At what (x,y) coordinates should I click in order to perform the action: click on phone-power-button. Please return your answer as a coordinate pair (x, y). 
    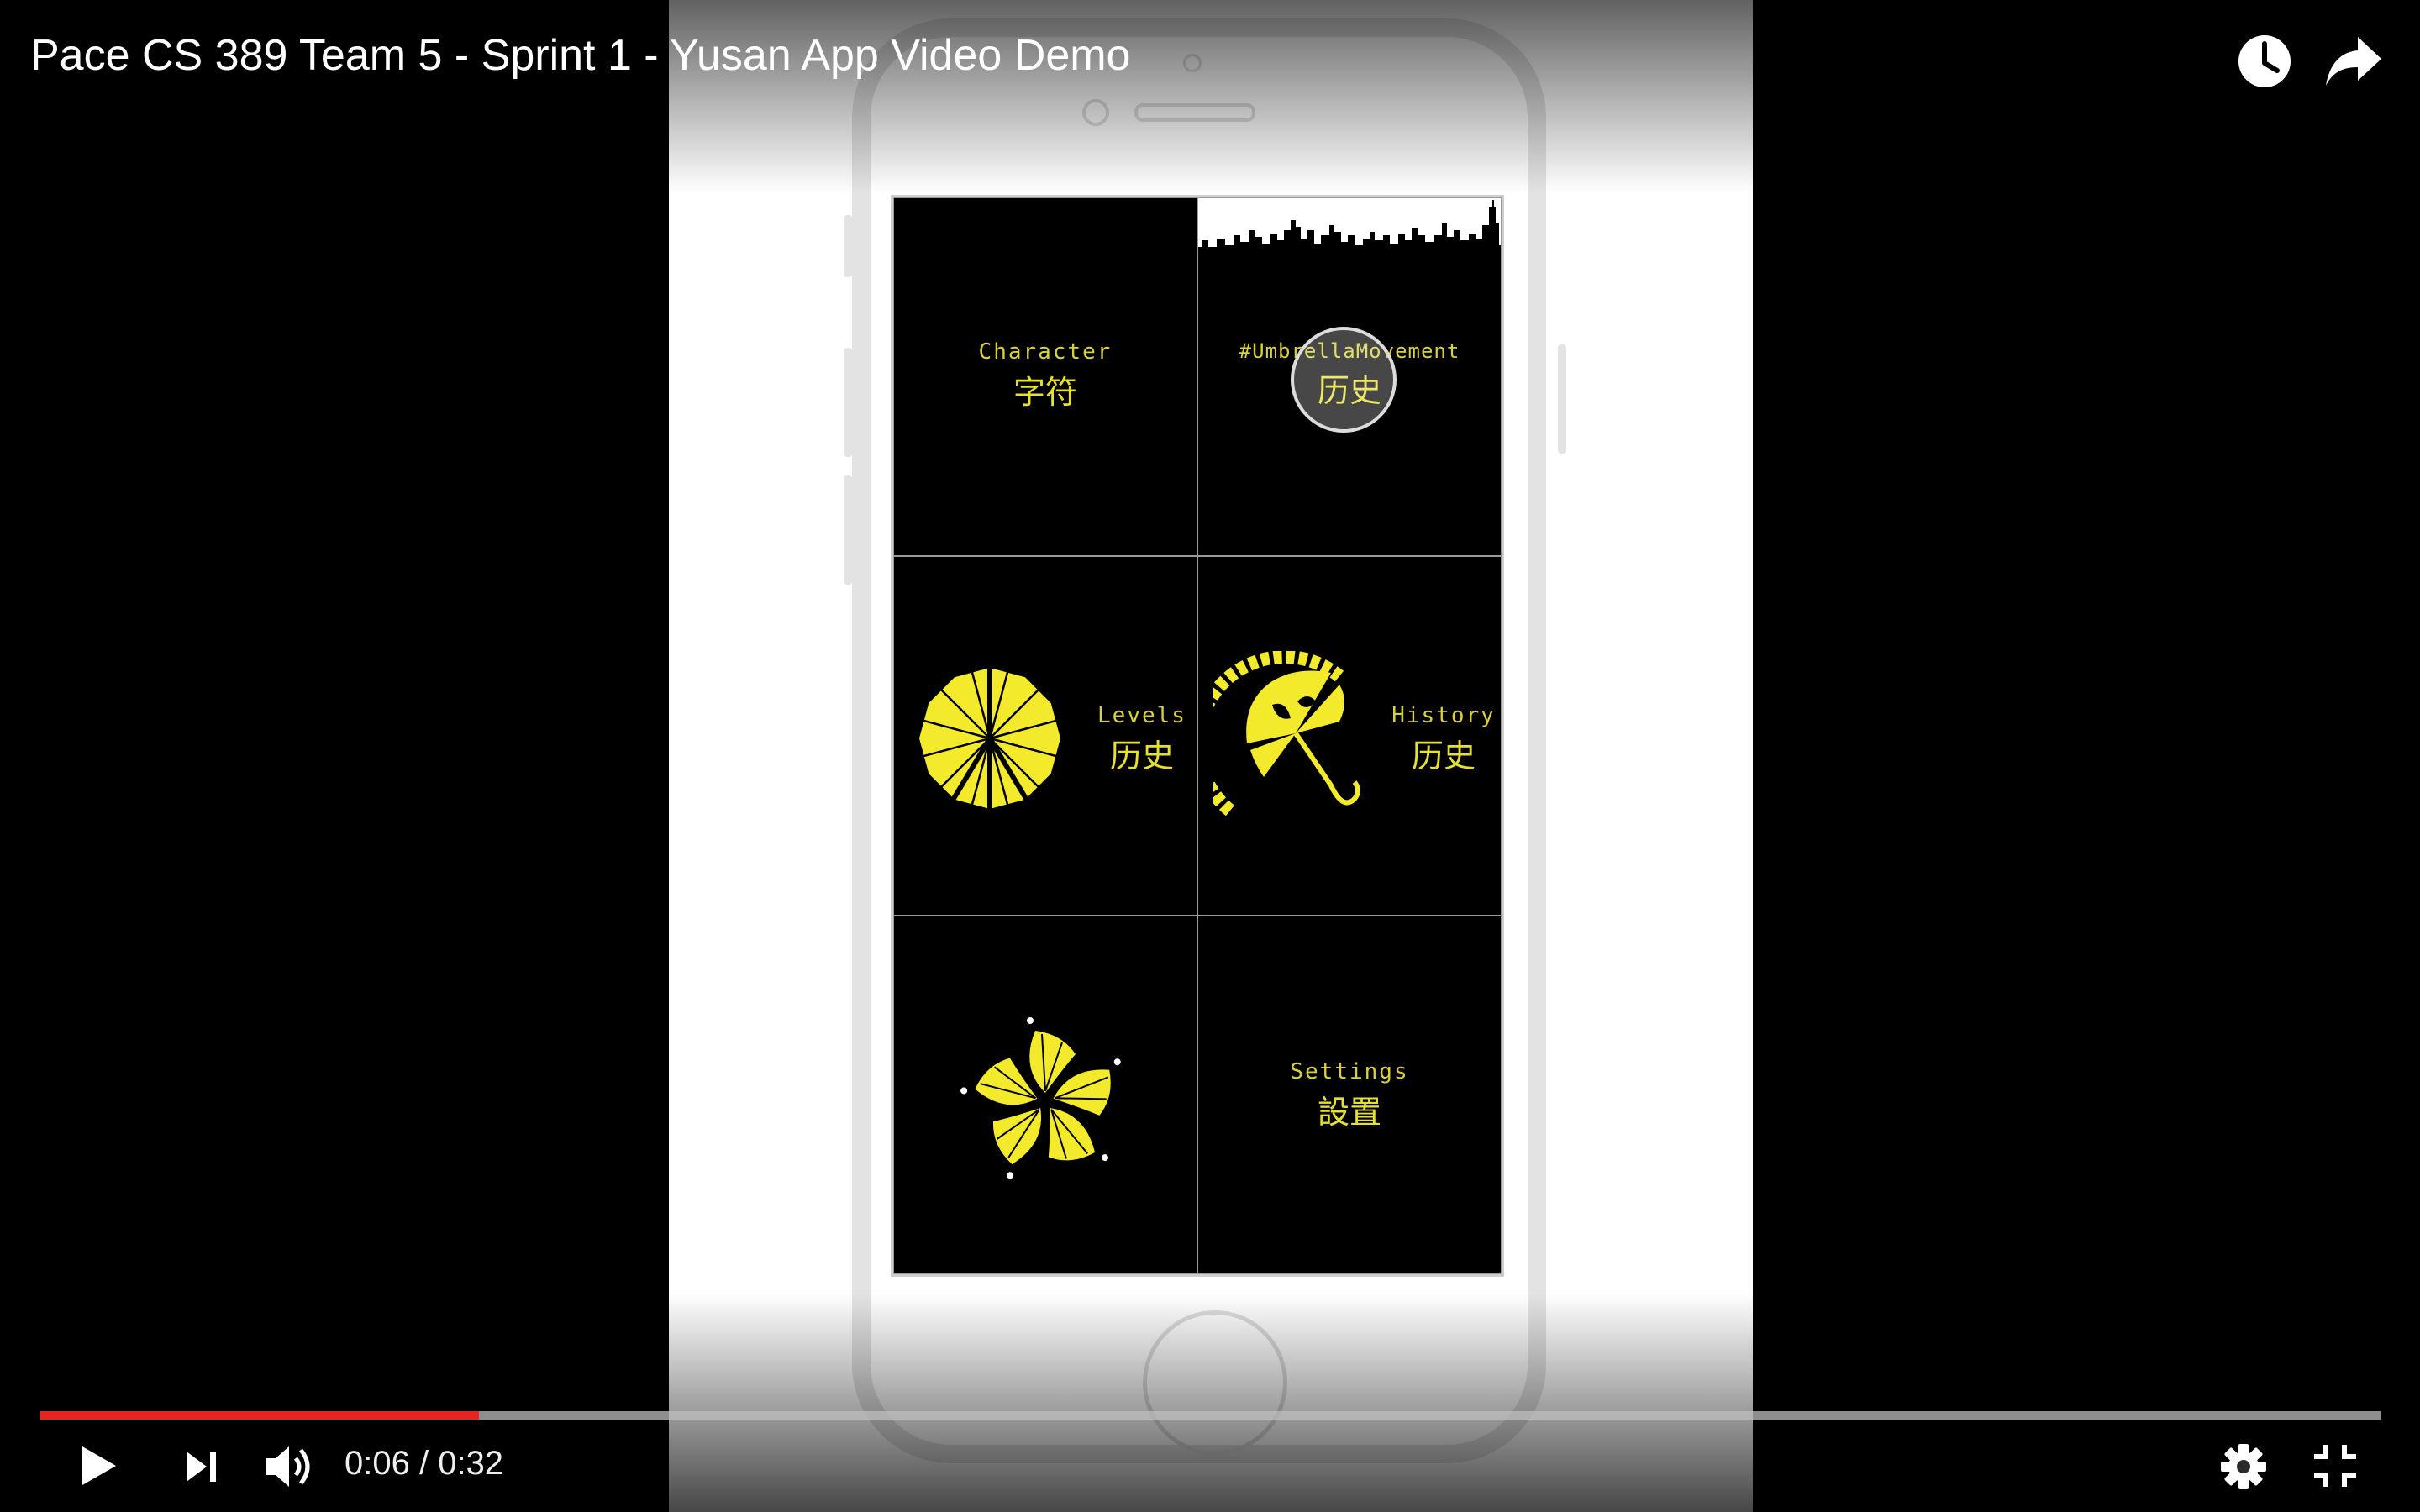
    Looking at the image, I should click on (1562, 399).